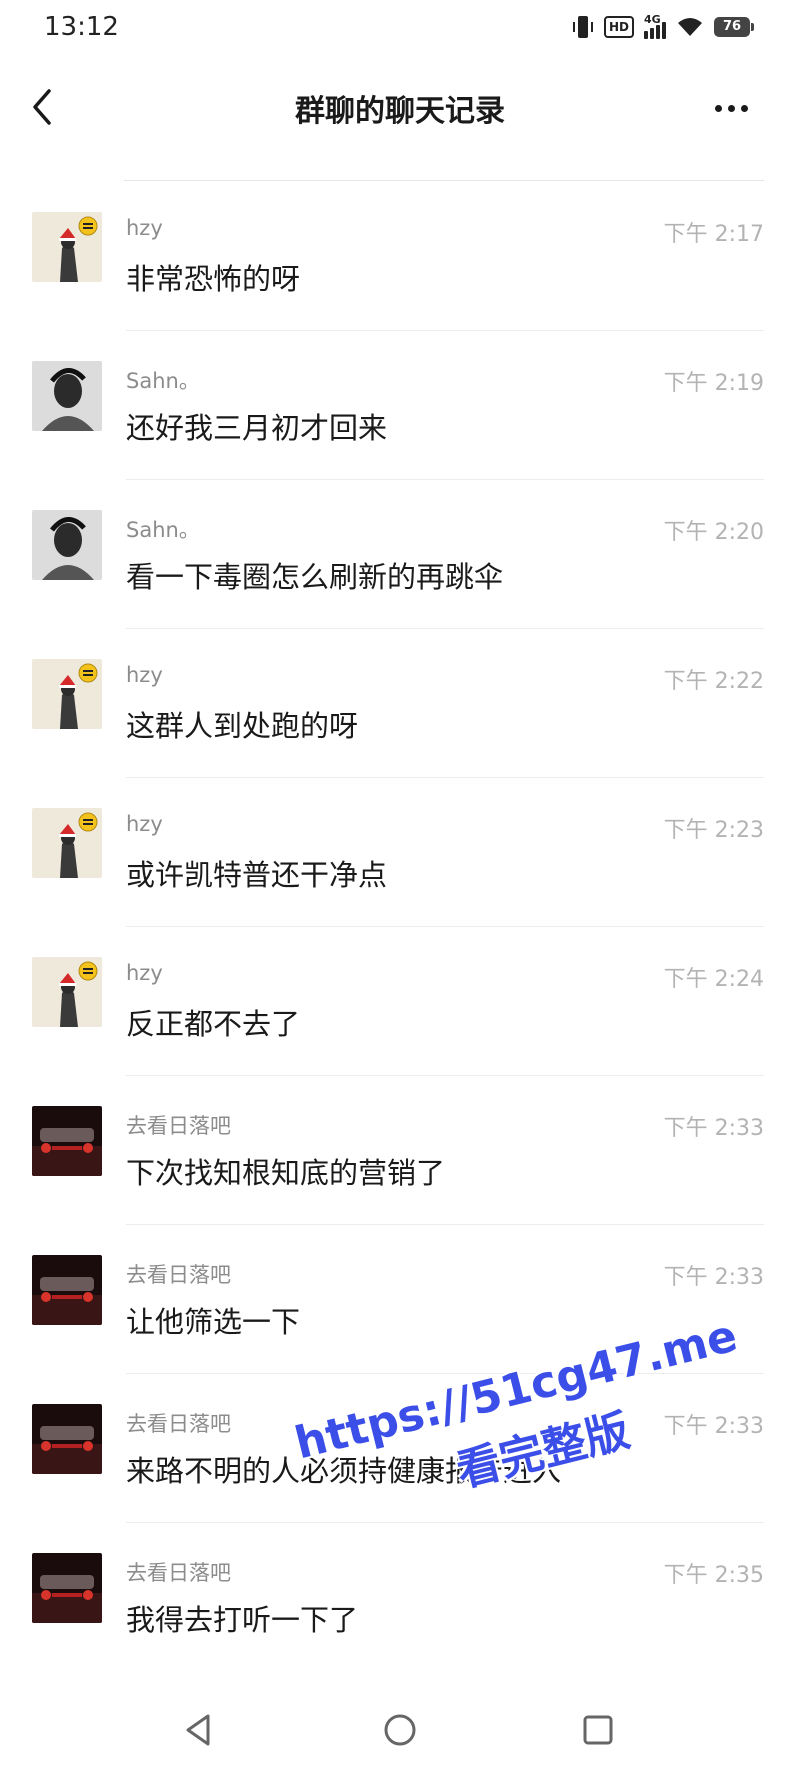 This screenshot has height=1784, width=800. What do you see at coordinates (444, 180) in the screenshot?
I see `header-divider` at bounding box center [444, 180].